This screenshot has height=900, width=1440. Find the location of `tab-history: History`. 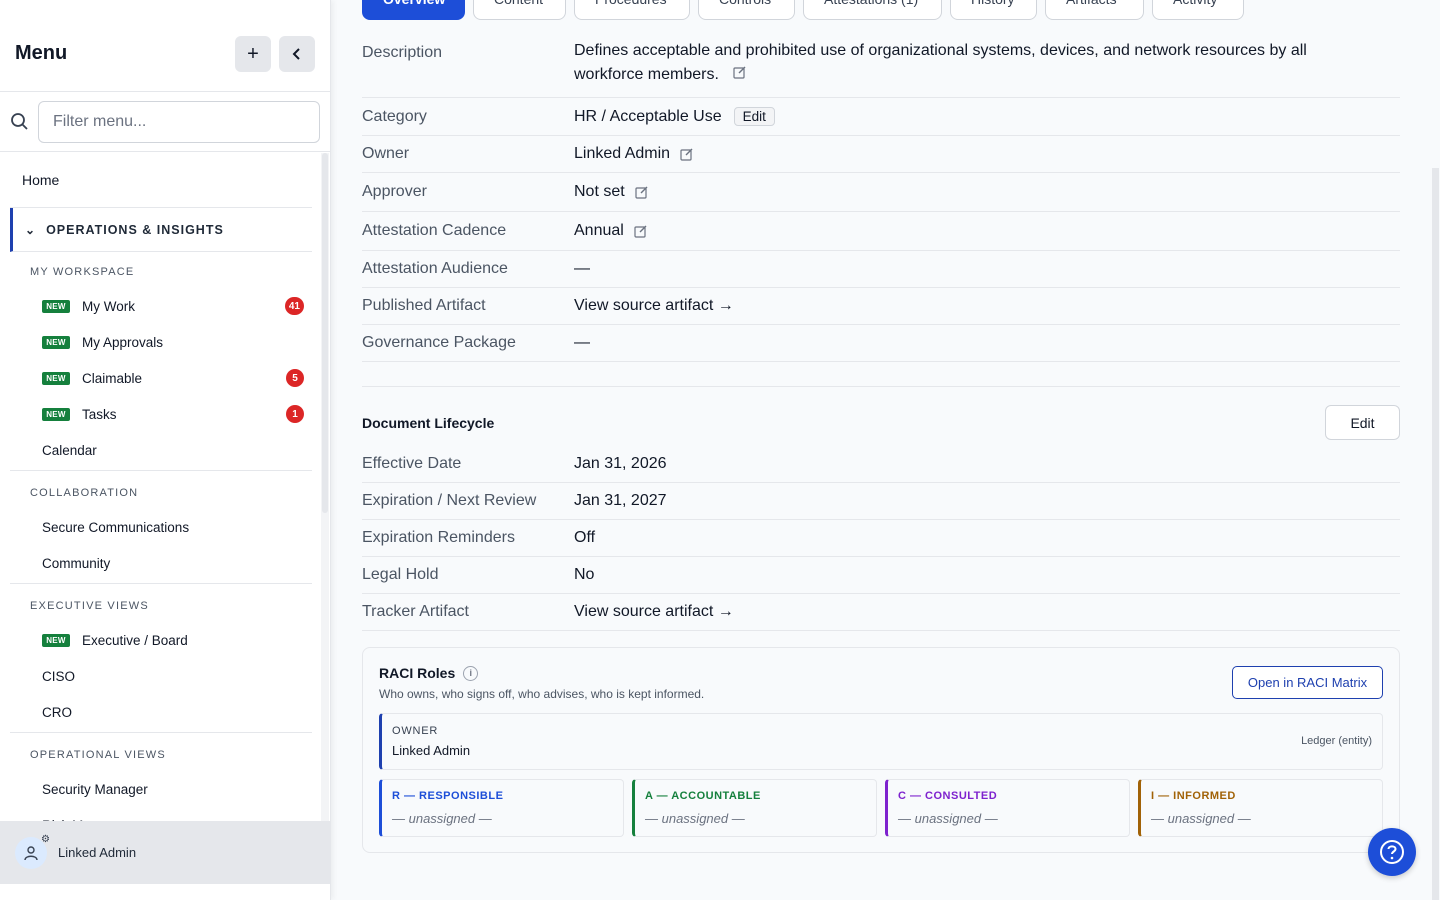

tab-history: History is located at coordinates (993, 10).